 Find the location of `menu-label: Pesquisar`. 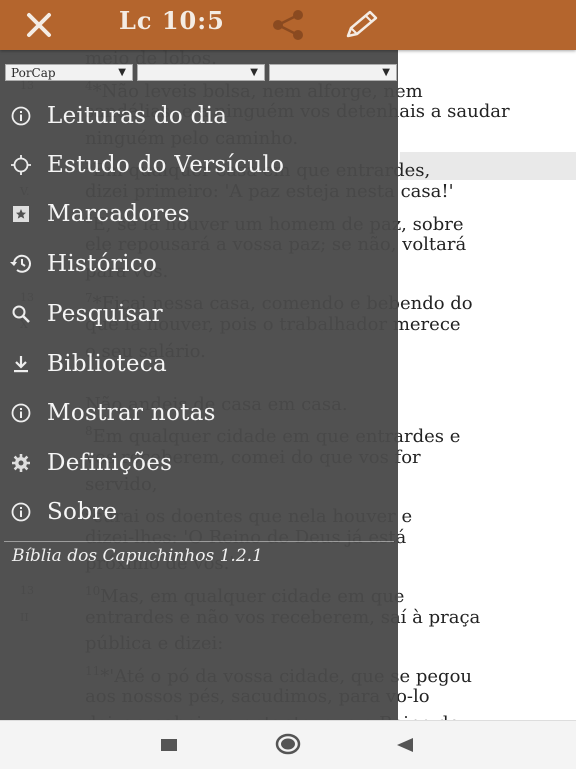

menu-label: Pesquisar is located at coordinates (105, 314).